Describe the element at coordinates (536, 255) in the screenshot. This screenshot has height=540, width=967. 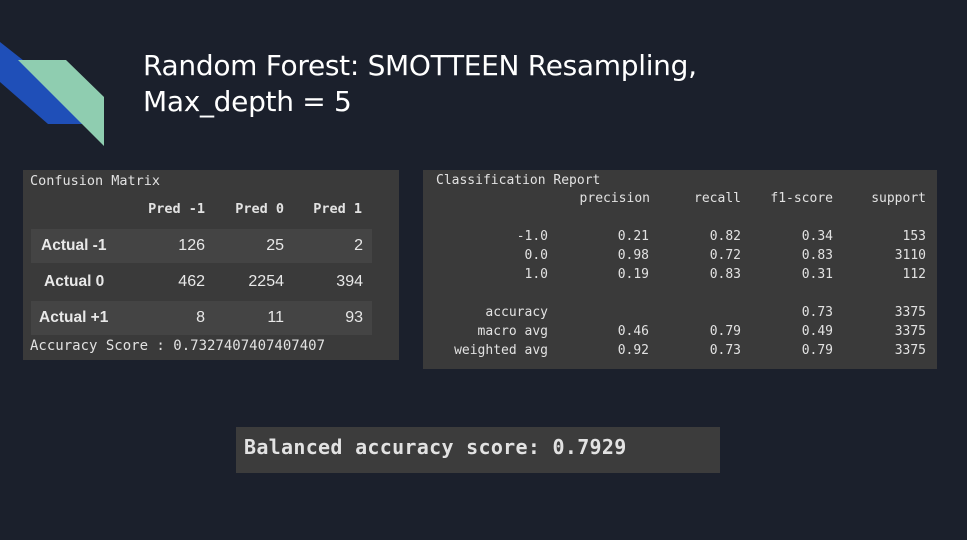
I see `report-row-label: 0.0` at that location.